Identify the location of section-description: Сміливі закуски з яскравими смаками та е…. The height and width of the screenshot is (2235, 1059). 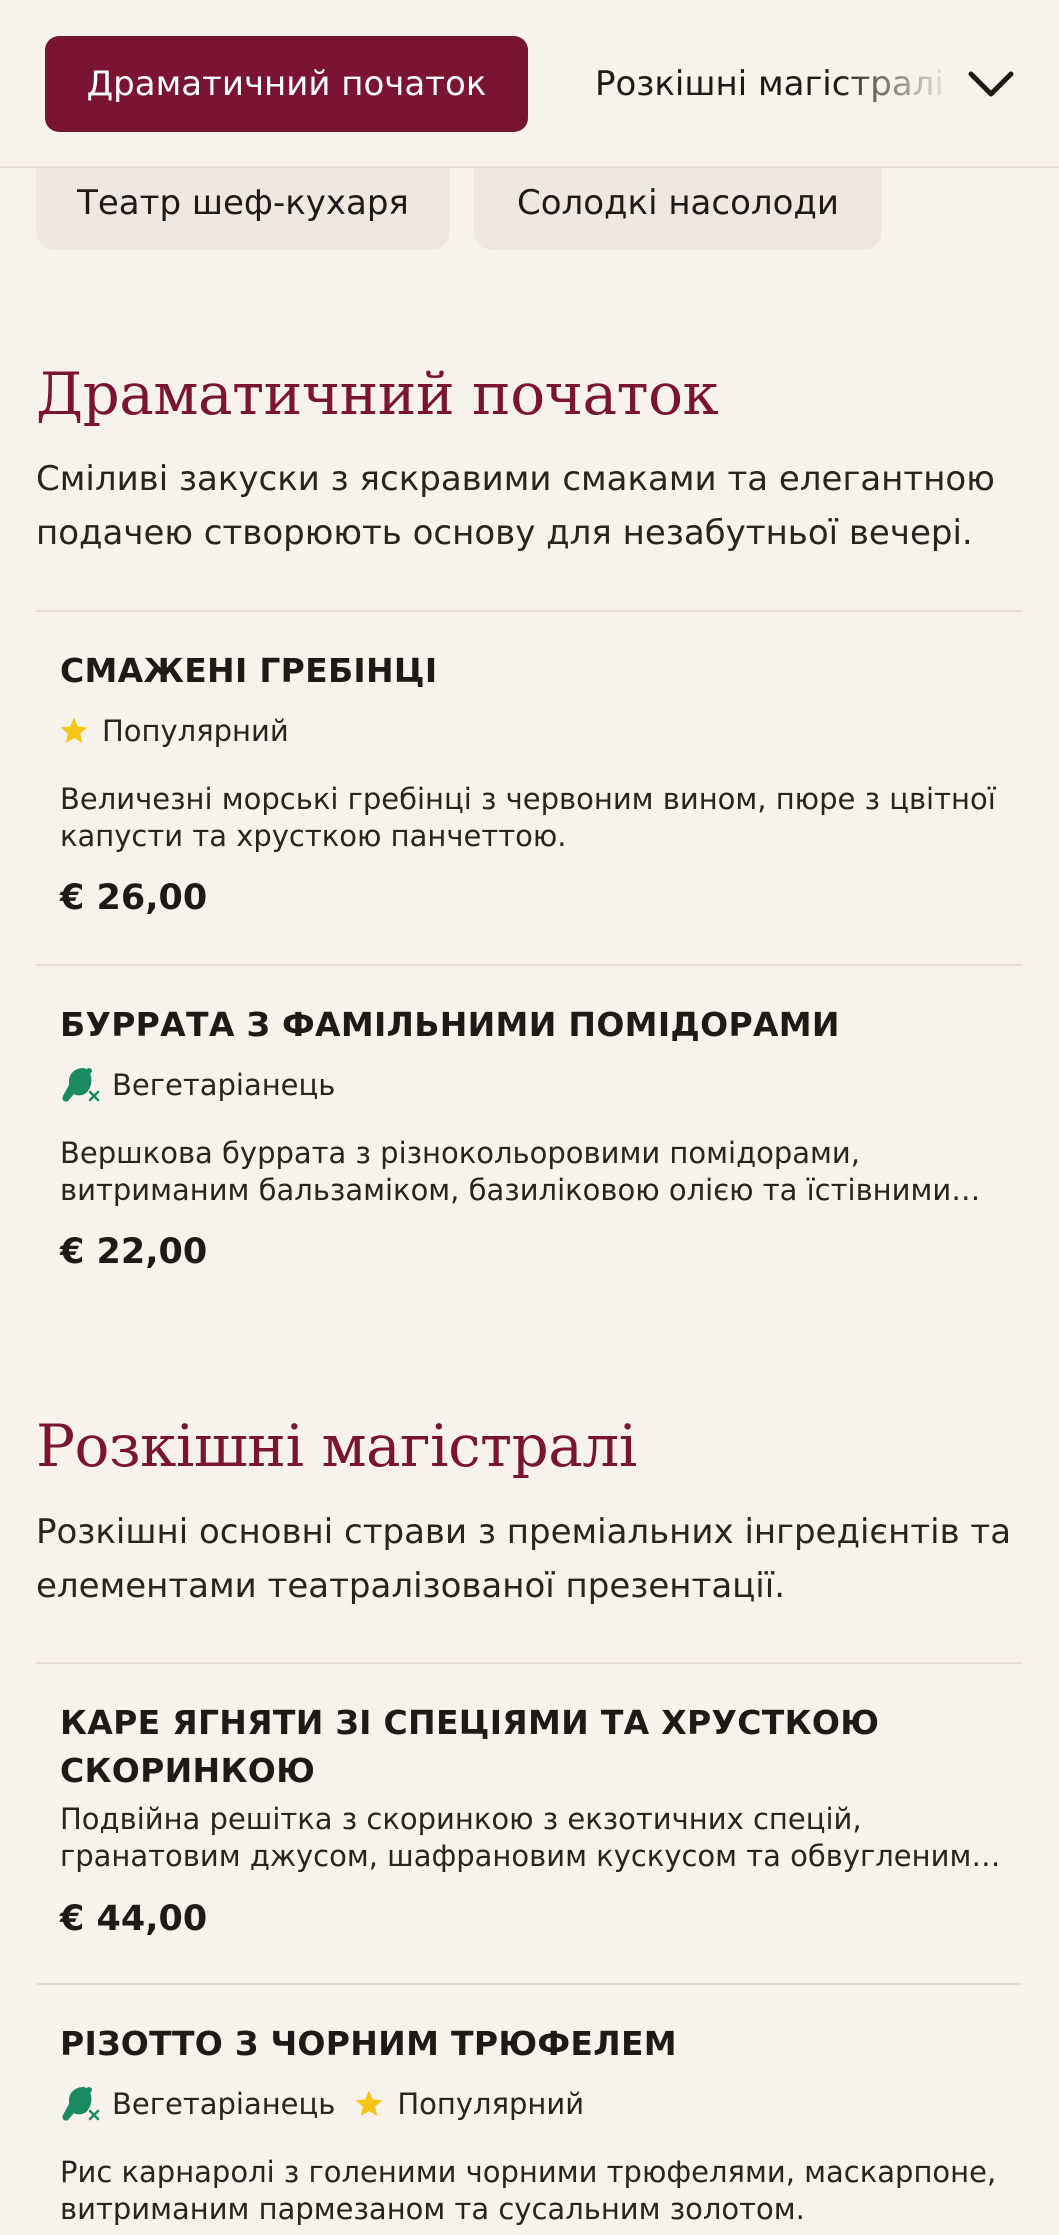
(515, 506).